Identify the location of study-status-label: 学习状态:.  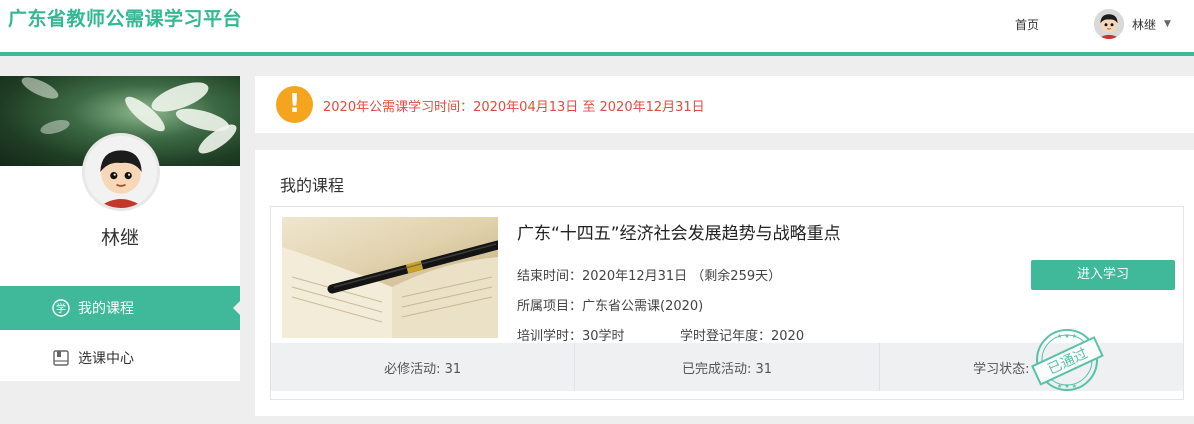
(1001, 369).